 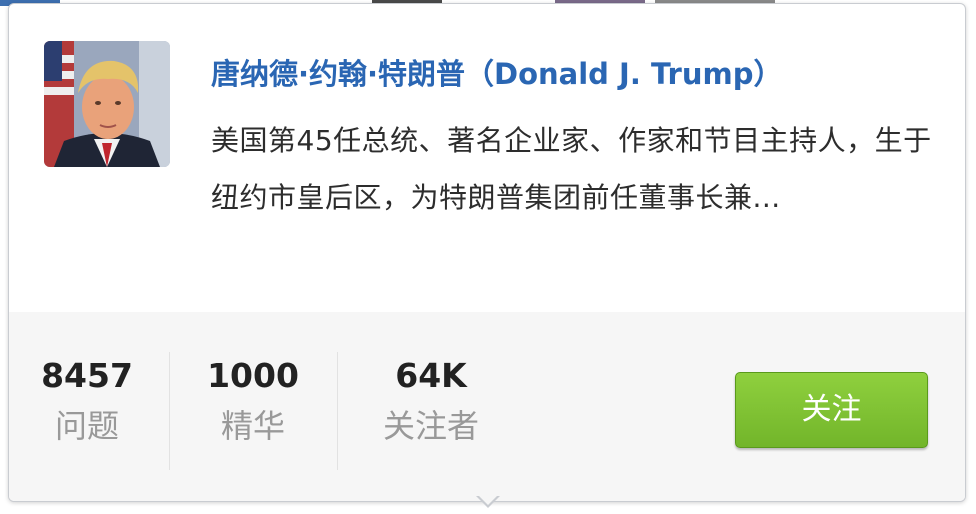 What do you see at coordinates (87, 375) in the screenshot?
I see `stat-value: 8457` at bounding box center [87, 375].